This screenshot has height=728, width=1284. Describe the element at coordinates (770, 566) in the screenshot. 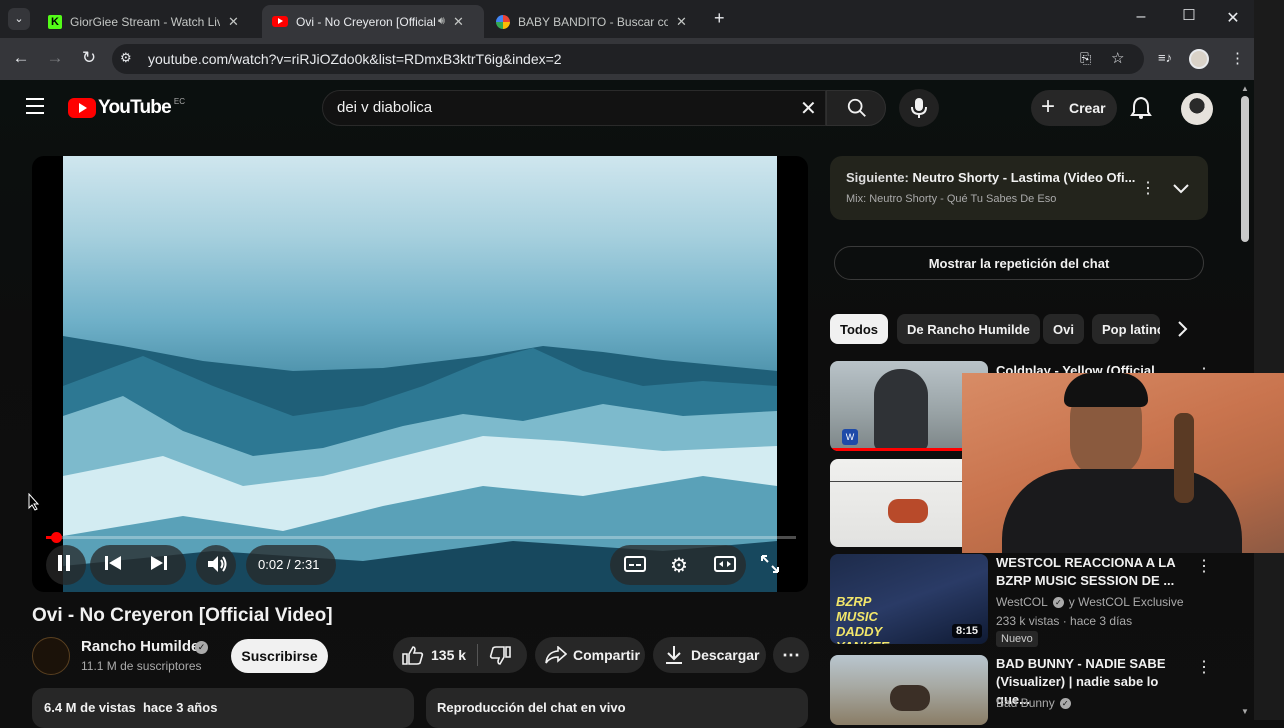

I see `fullscreen-icon` at that location.